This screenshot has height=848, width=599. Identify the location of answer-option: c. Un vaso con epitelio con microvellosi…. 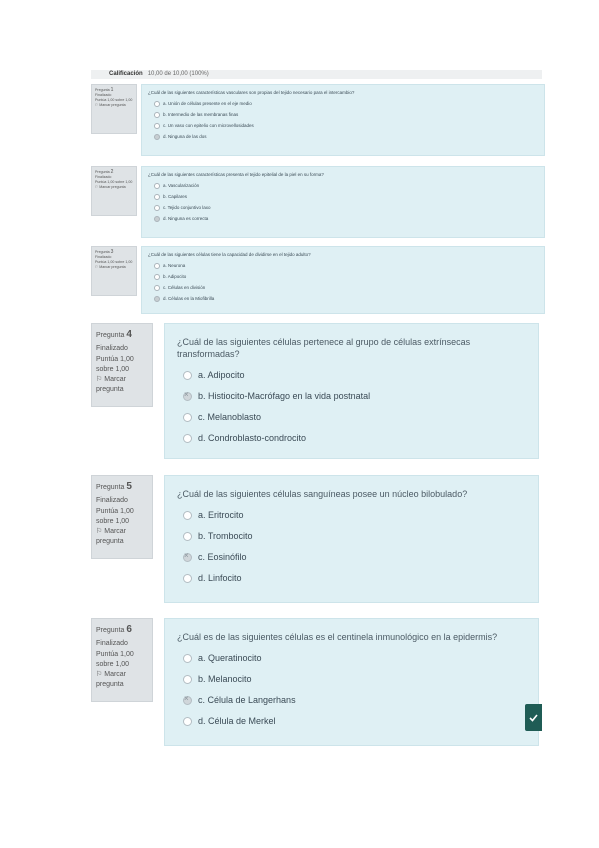
(346, 126).